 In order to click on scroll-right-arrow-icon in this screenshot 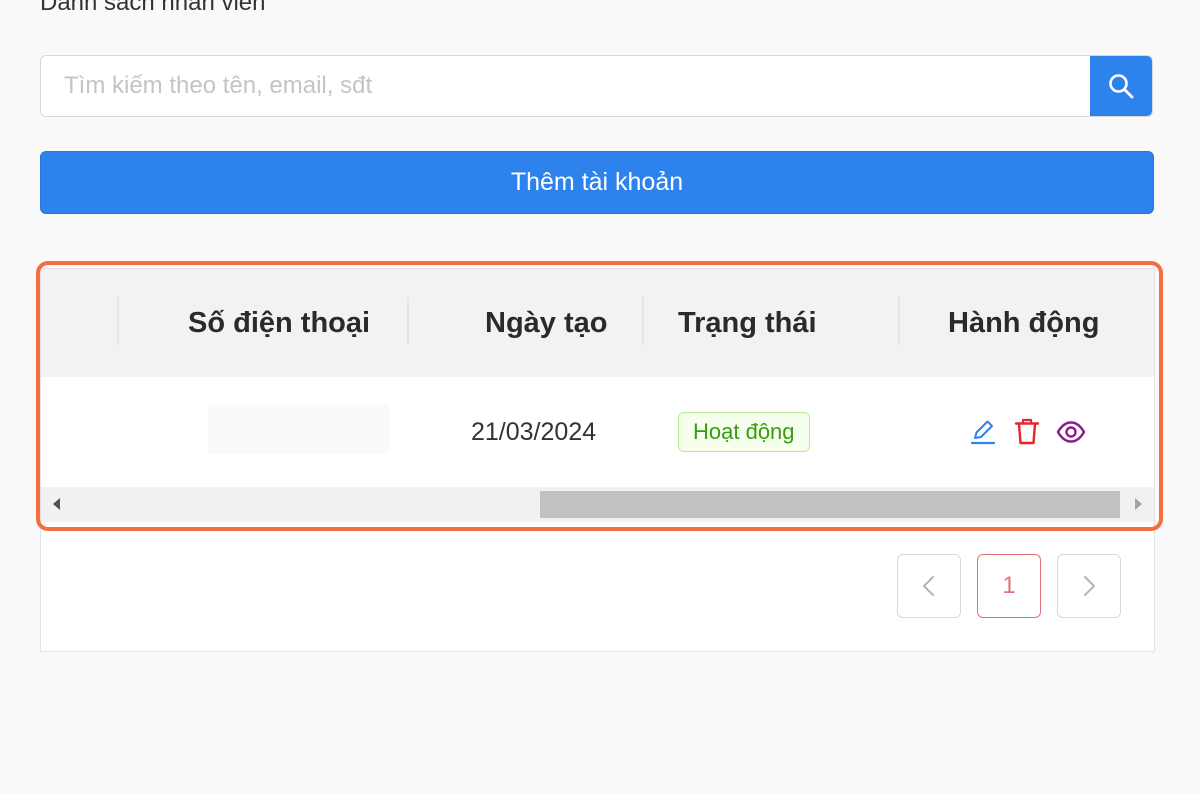, I will do `click(1138, 504)`.